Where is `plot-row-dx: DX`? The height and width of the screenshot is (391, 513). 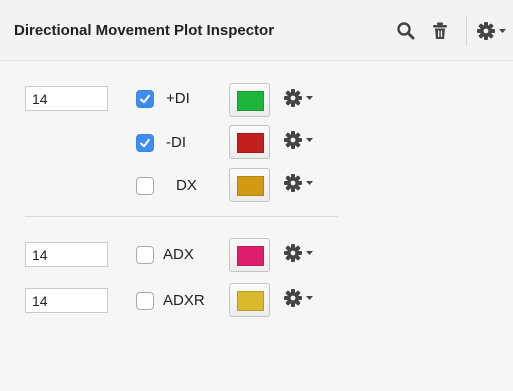 plot-row-dx: DX is located at coordinates (256, 186).